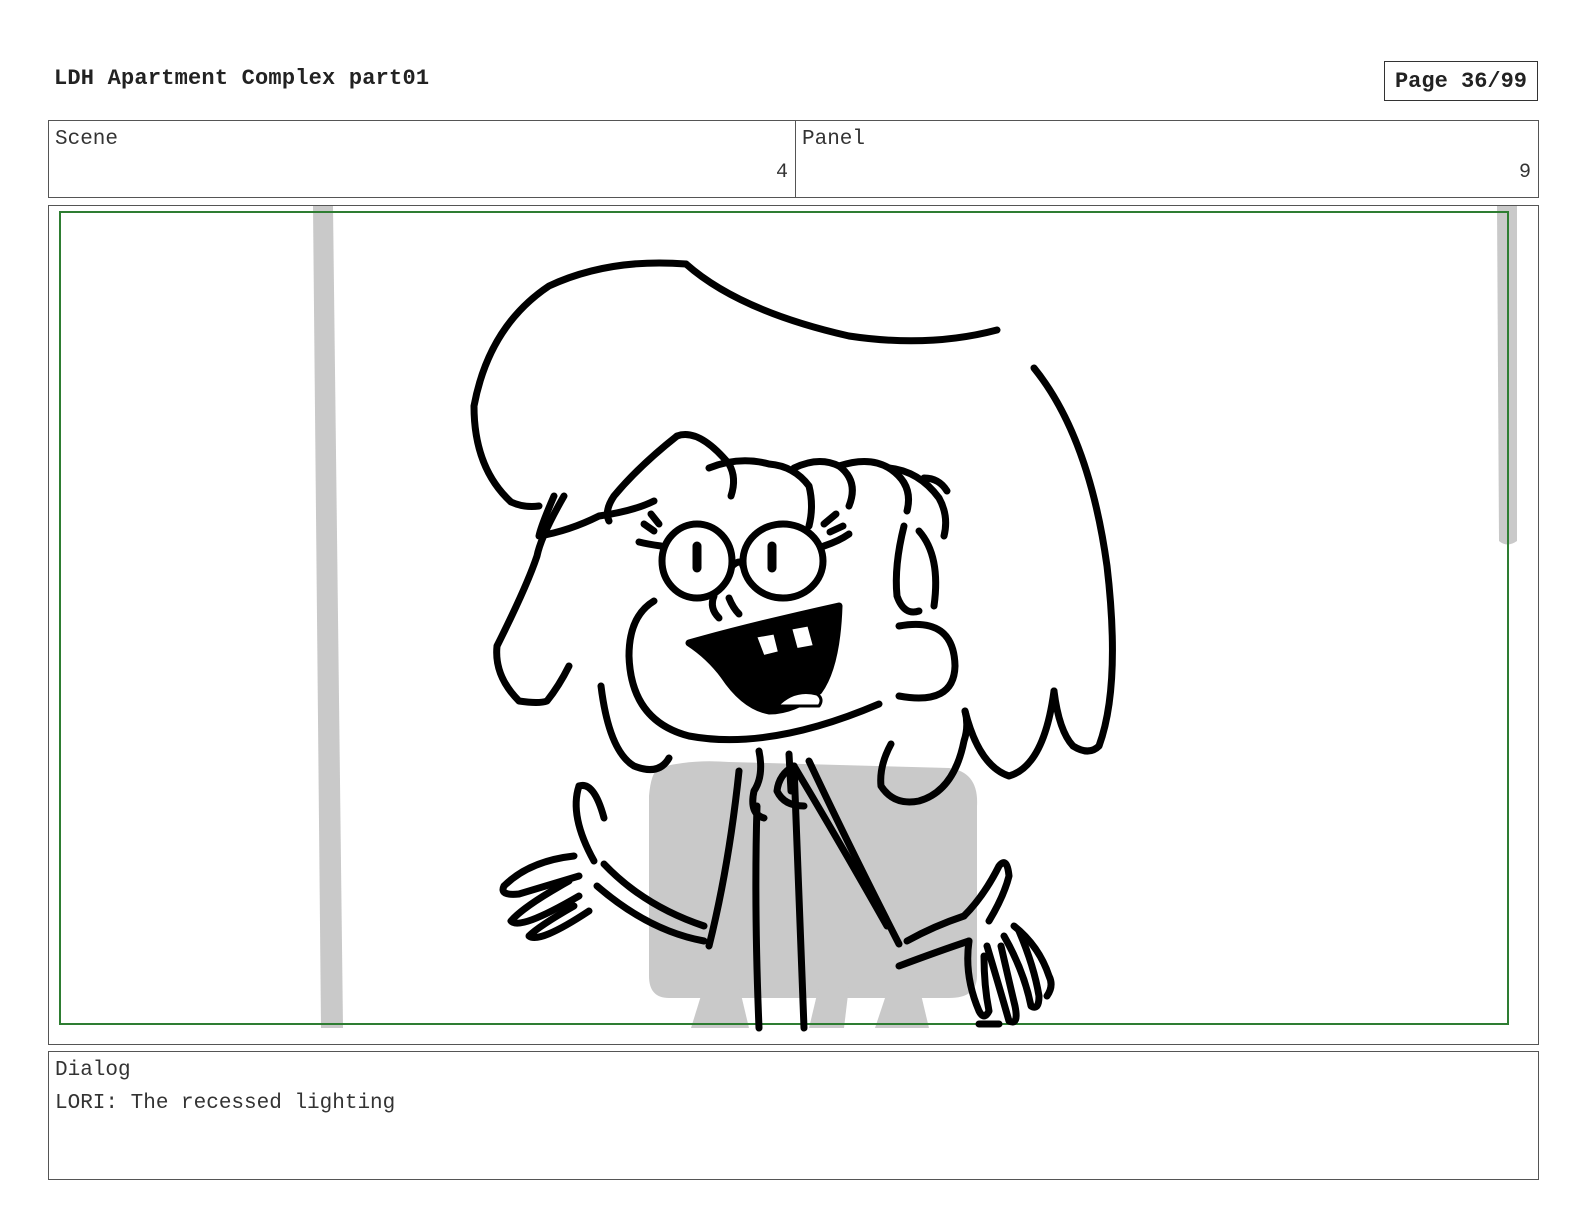  I want to click on scene-number: 4, so click(781, 172).